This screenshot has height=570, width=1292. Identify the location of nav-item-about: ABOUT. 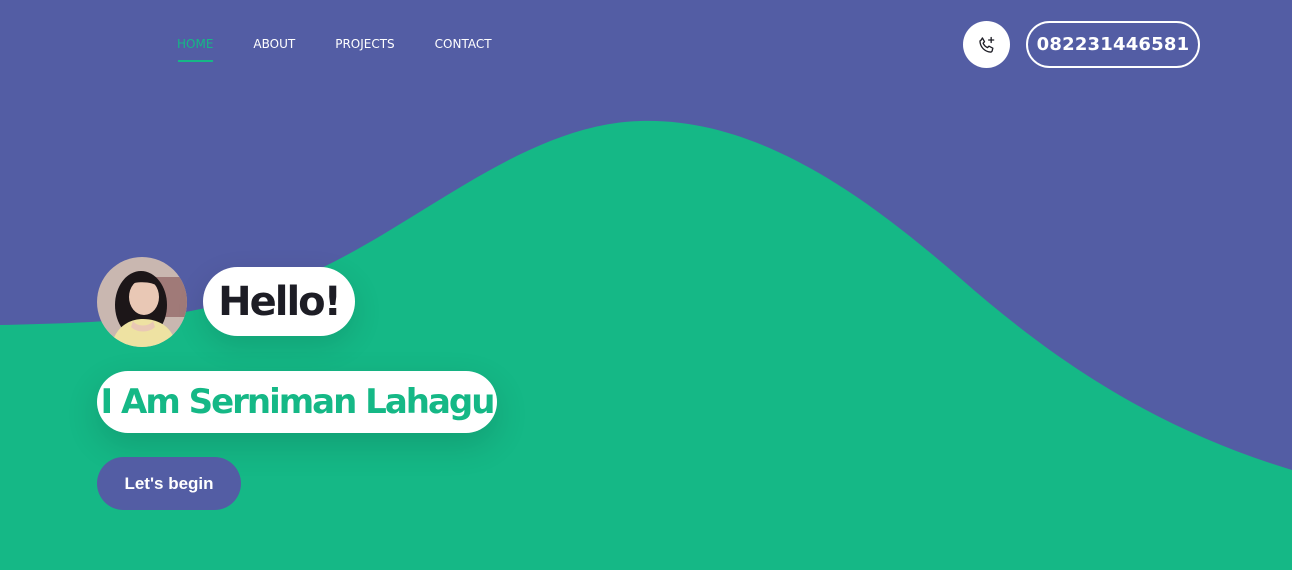
(274, 49).